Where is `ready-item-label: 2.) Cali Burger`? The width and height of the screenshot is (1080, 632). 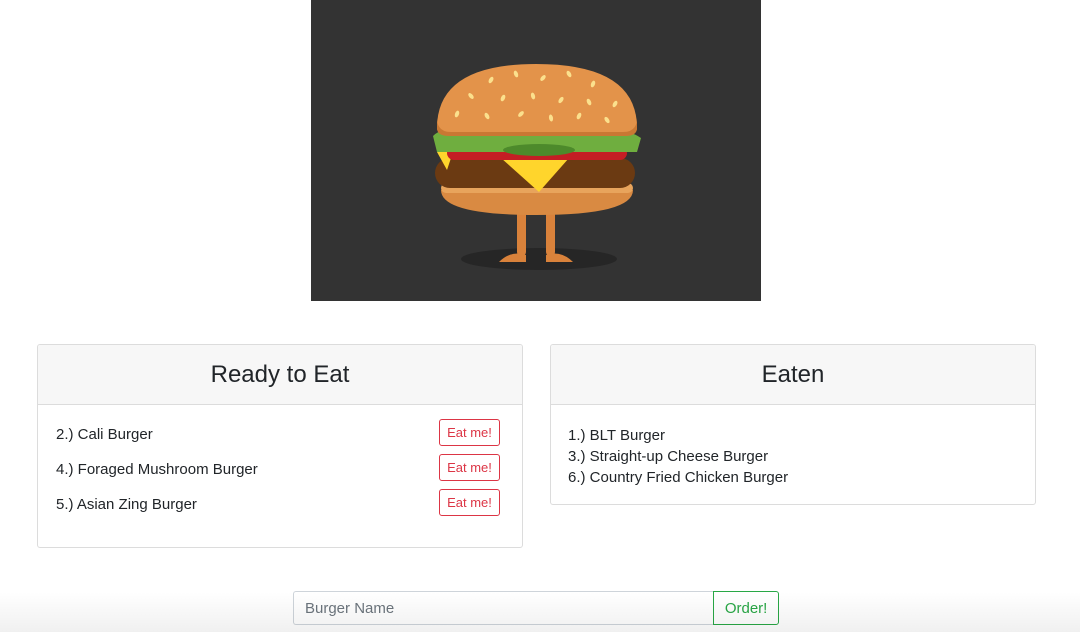 ready-item-label: 2.) Cali Burger is located at coordinates (104, 434).